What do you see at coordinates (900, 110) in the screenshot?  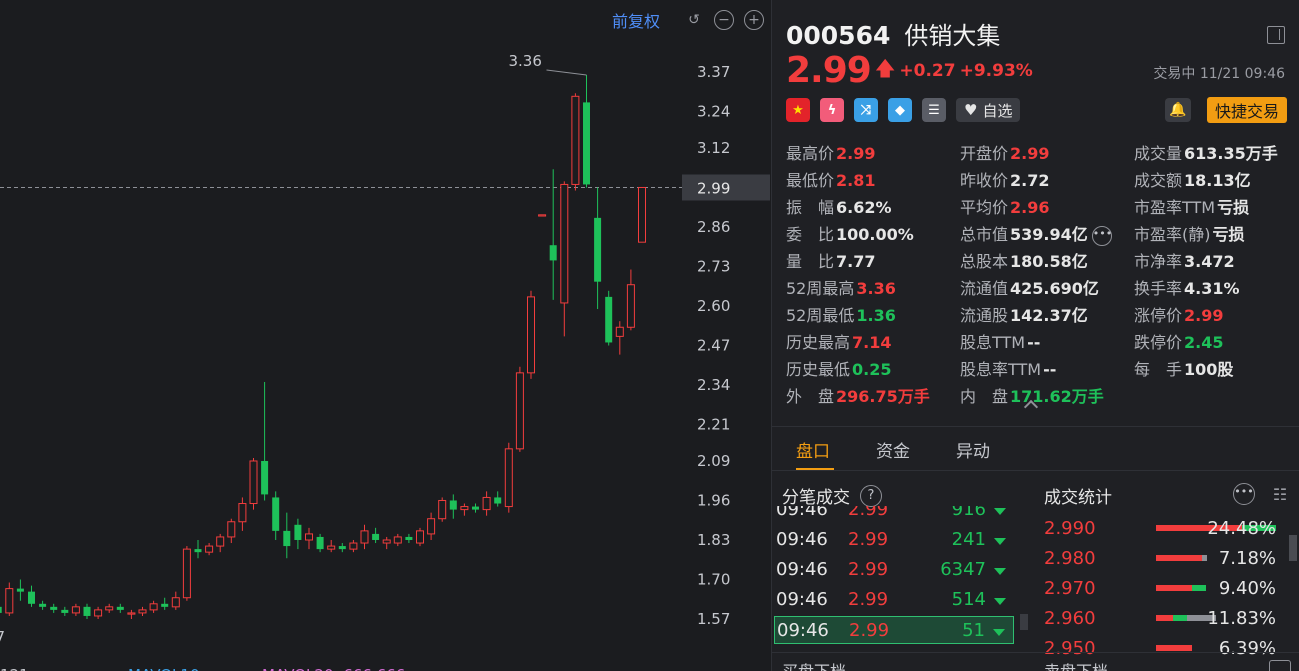 I see `tag-icon: ◆` at bounding box center [900, 110].